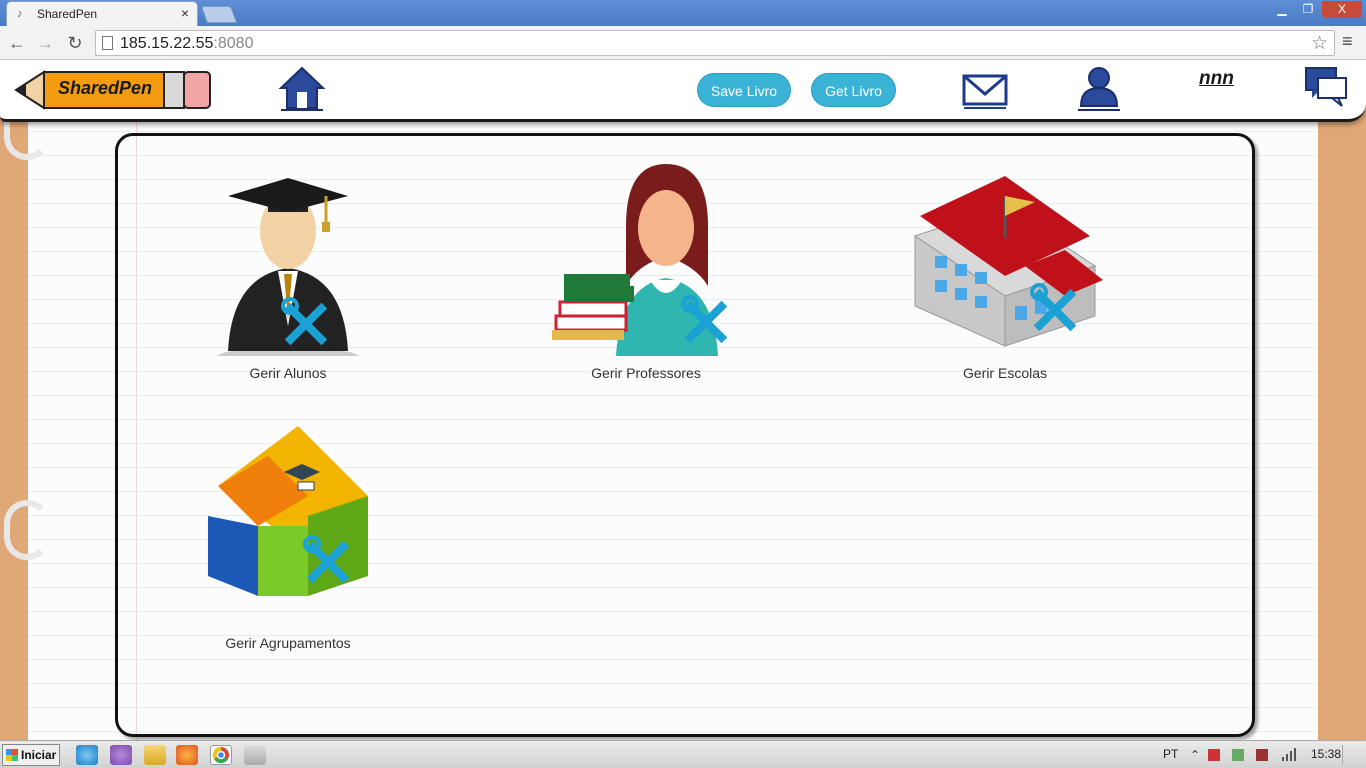 This screenshot has width=1366, height=768. What do you see at coordinates (853, 90) in the screenshot?
I see `get-livro-button: Get Livro` at bounding box center [853, 90].